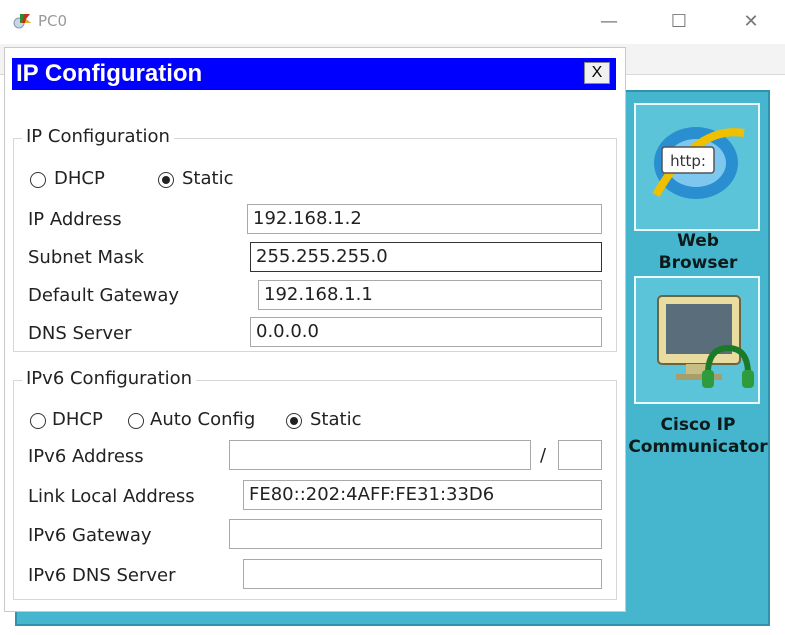 This screenshot has height=635, width=785. Describe the element at coordinates (109, 378) in the screenshot. I see `ipv6-group-legend: IPv6 Configuration` at that location.